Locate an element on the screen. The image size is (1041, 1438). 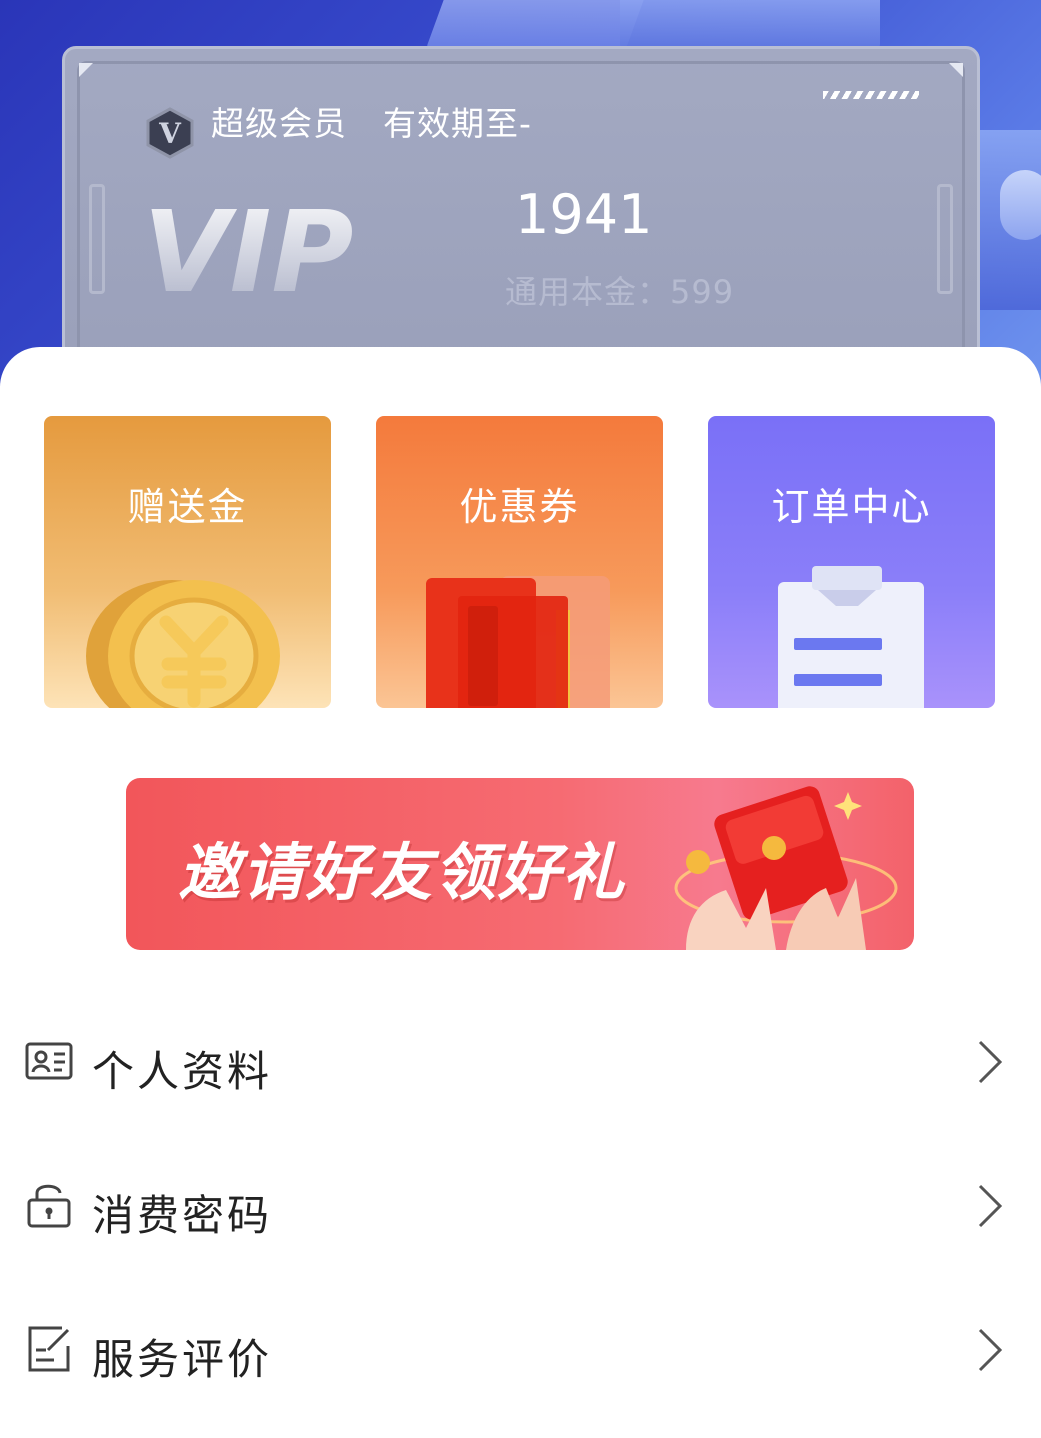
invite-friends-banner: 邀请好友领好礼 is located at coordinates (520, 864).